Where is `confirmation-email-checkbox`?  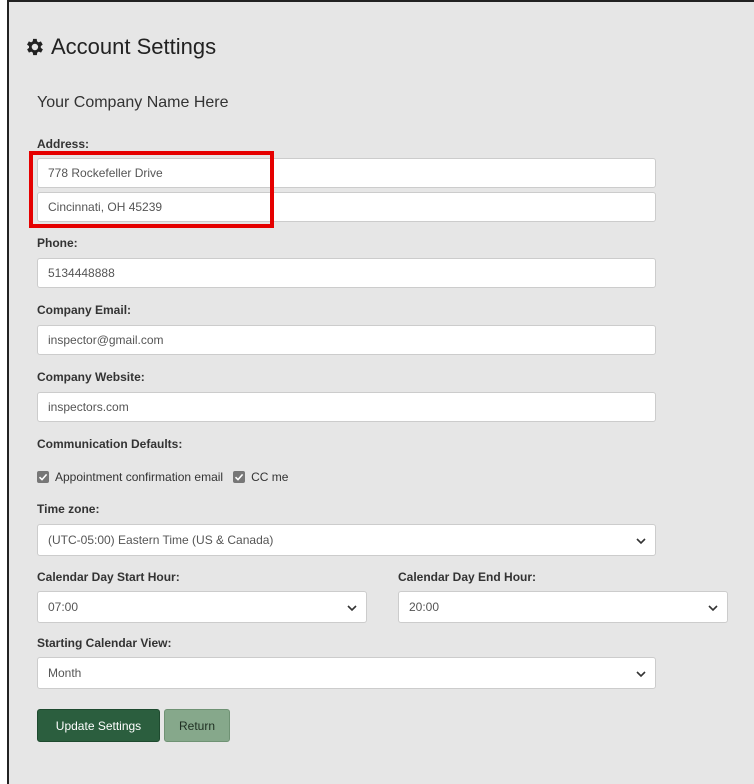
confirmation-email-checkbox is located at coordinates (43, 477).